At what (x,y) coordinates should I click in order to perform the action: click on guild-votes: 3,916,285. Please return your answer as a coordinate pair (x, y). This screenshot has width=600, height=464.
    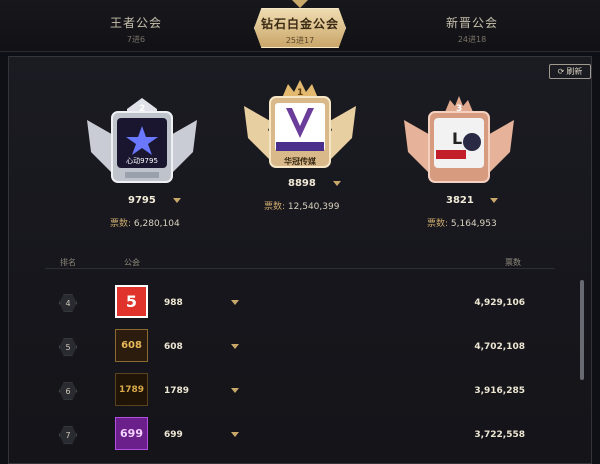
    Looking at the image, I should click on (499, 391).